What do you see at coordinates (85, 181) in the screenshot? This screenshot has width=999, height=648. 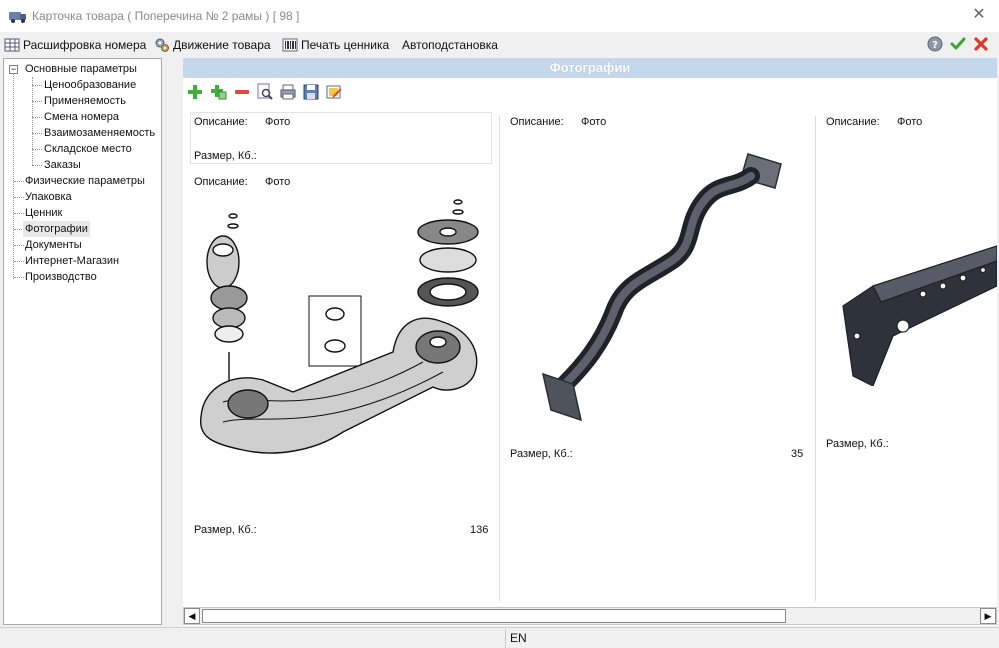 I see `tree-item-physical-params: Физические параметры` at bounding box center [85, 181].